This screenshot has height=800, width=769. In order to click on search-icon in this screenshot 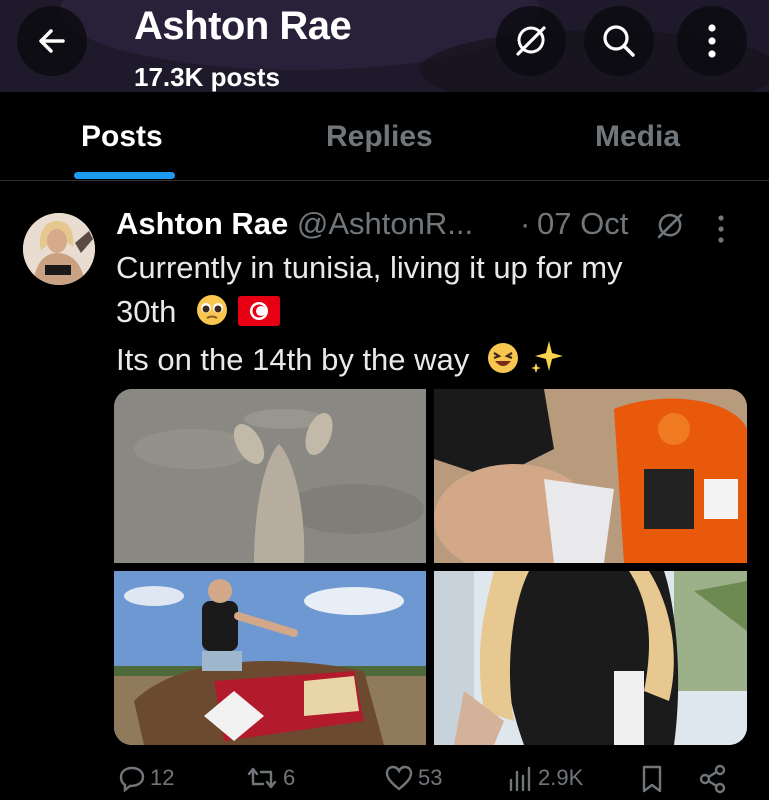, I will do `click(619, 41)`.